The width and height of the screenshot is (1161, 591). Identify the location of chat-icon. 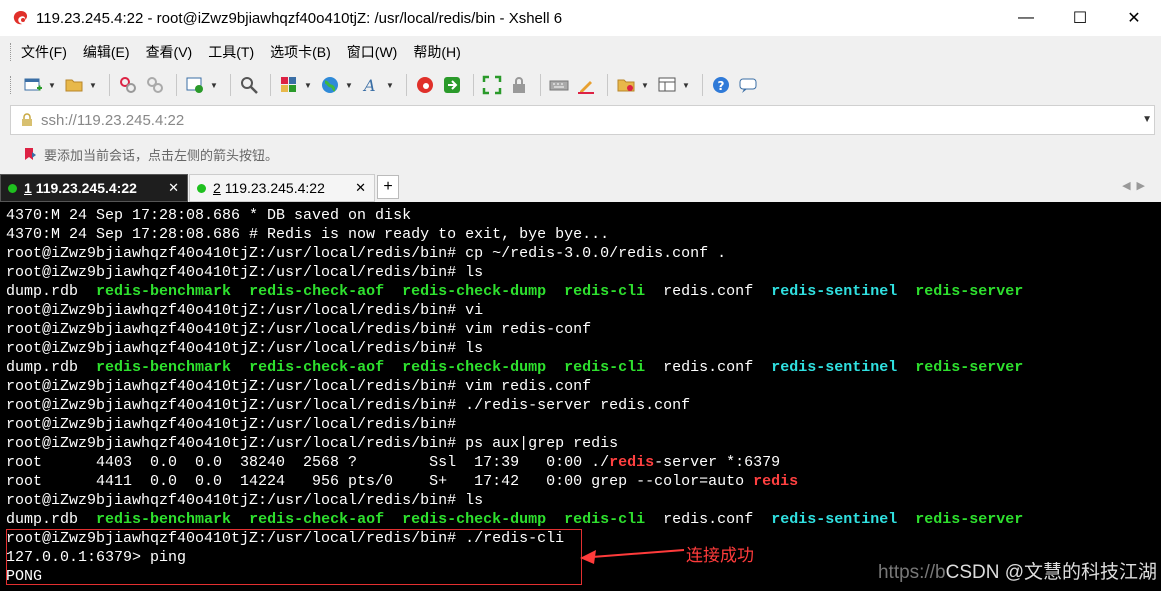
(748, 85).